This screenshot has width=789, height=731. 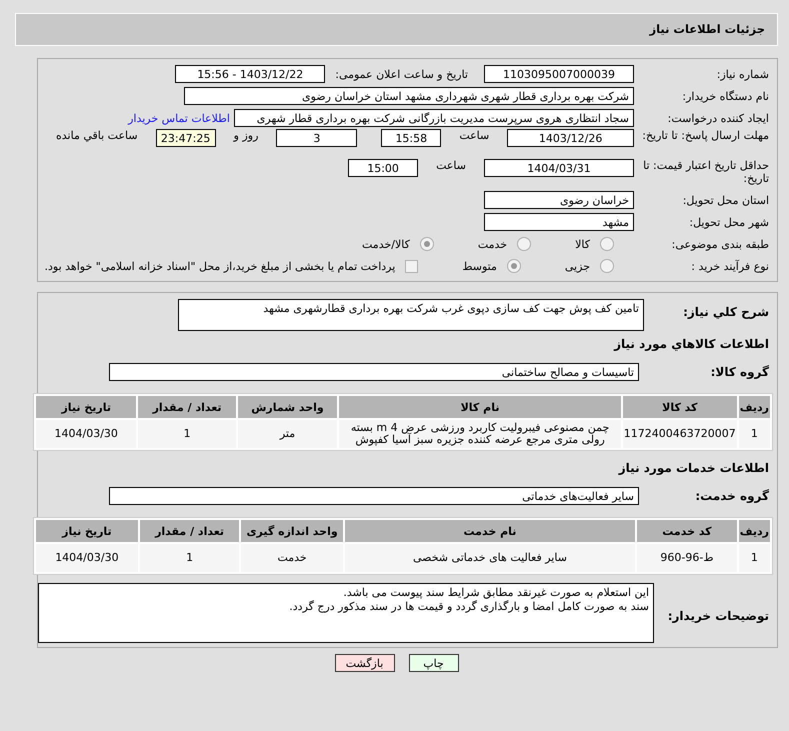 I want to click on radio-label: خدمت, so click(x=492, y=244).